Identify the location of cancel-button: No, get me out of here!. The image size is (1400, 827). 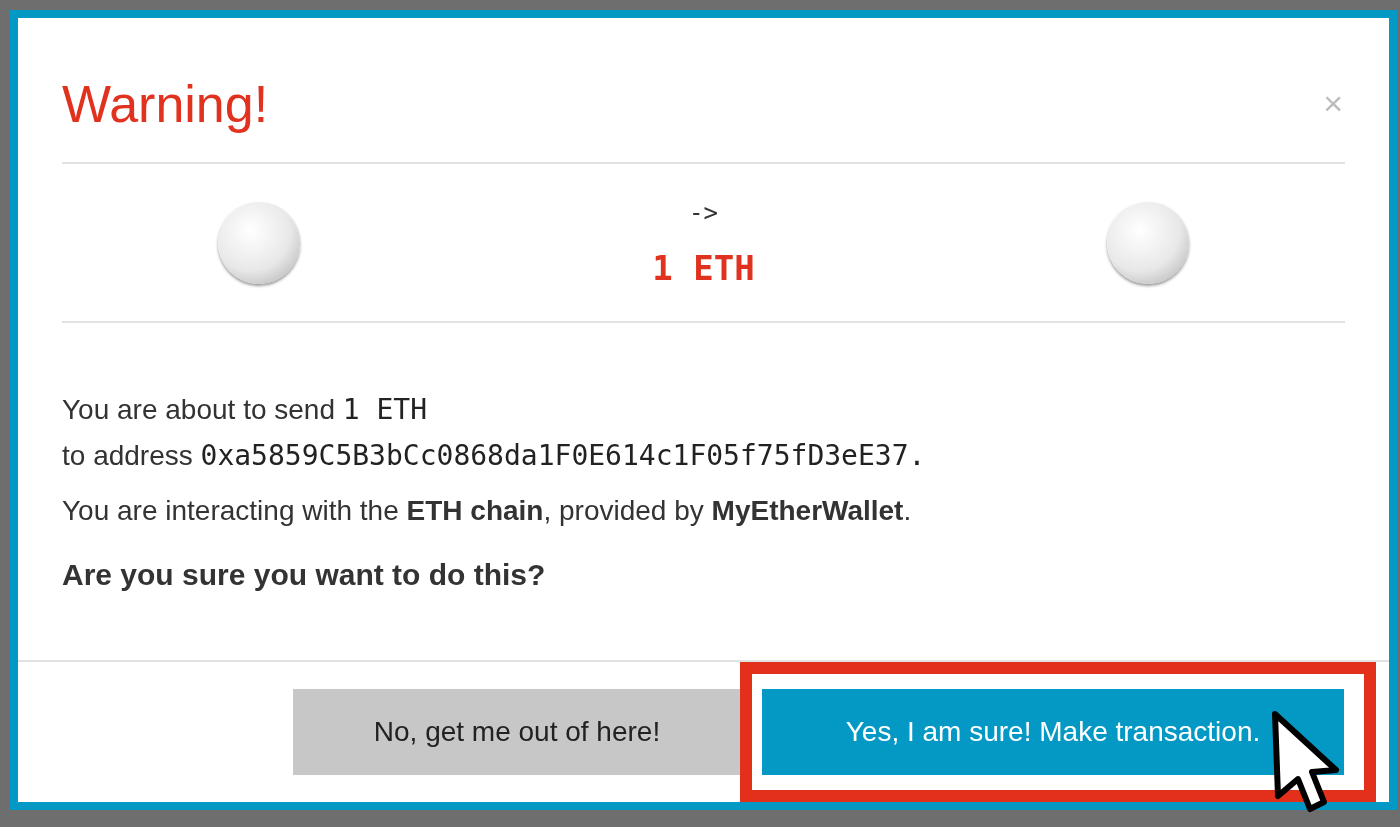
(517, 732).